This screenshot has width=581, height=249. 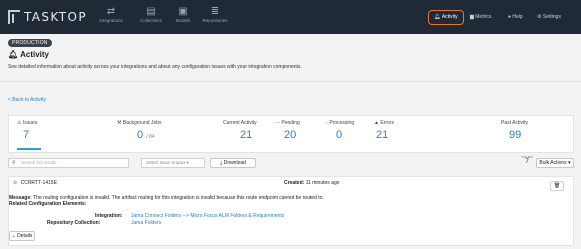 What do you see at coordinates (480, 17) in the screenshot?
I see `metrics-nav-button: ▆ Metrics` at bounding box center [480, 17].